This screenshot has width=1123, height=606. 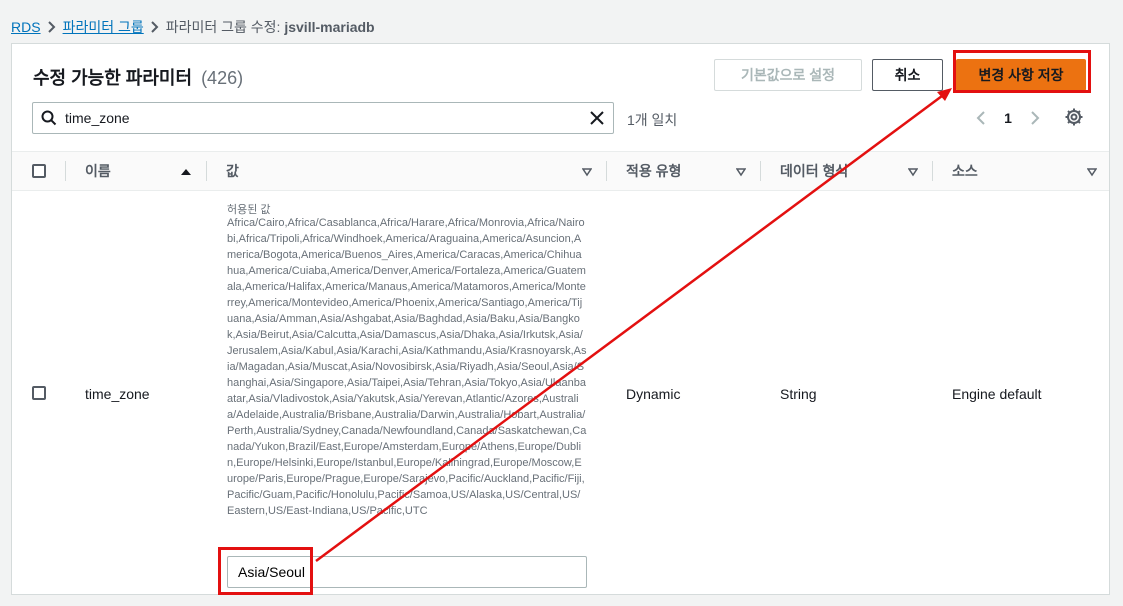 What do you see at coordinates (113, 78) in the screenshot?
I see `panel-title-text: 수정 가능한 파라미터` at bounding box center [113, 78].